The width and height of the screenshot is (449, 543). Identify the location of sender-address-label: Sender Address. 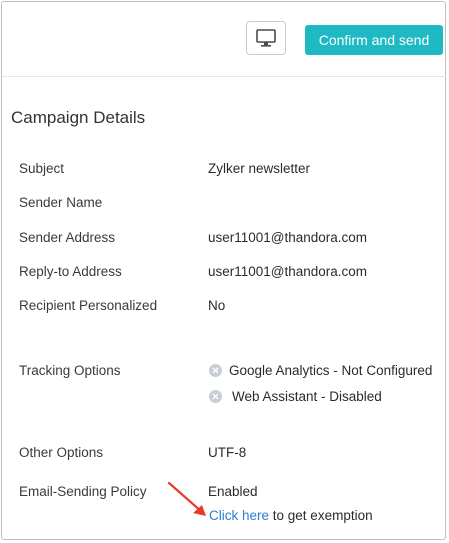
(67, 237).